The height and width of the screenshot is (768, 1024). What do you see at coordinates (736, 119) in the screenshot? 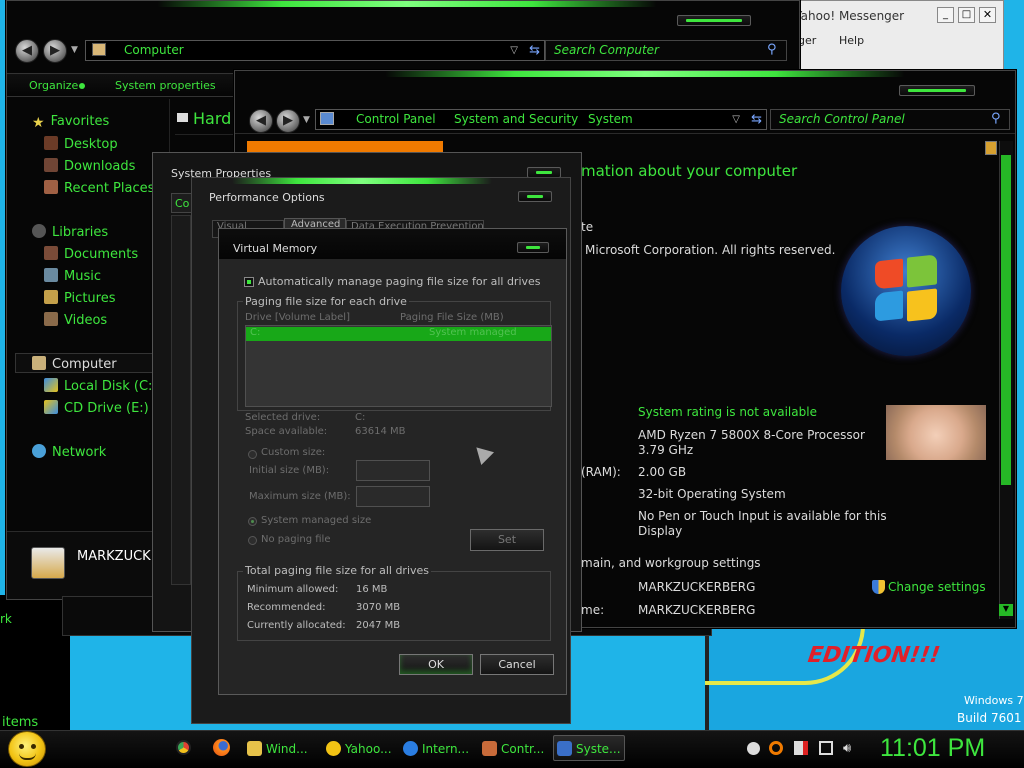
I see `cp-address-dropdown-icon: ▽` at bounding box center [736, 119].